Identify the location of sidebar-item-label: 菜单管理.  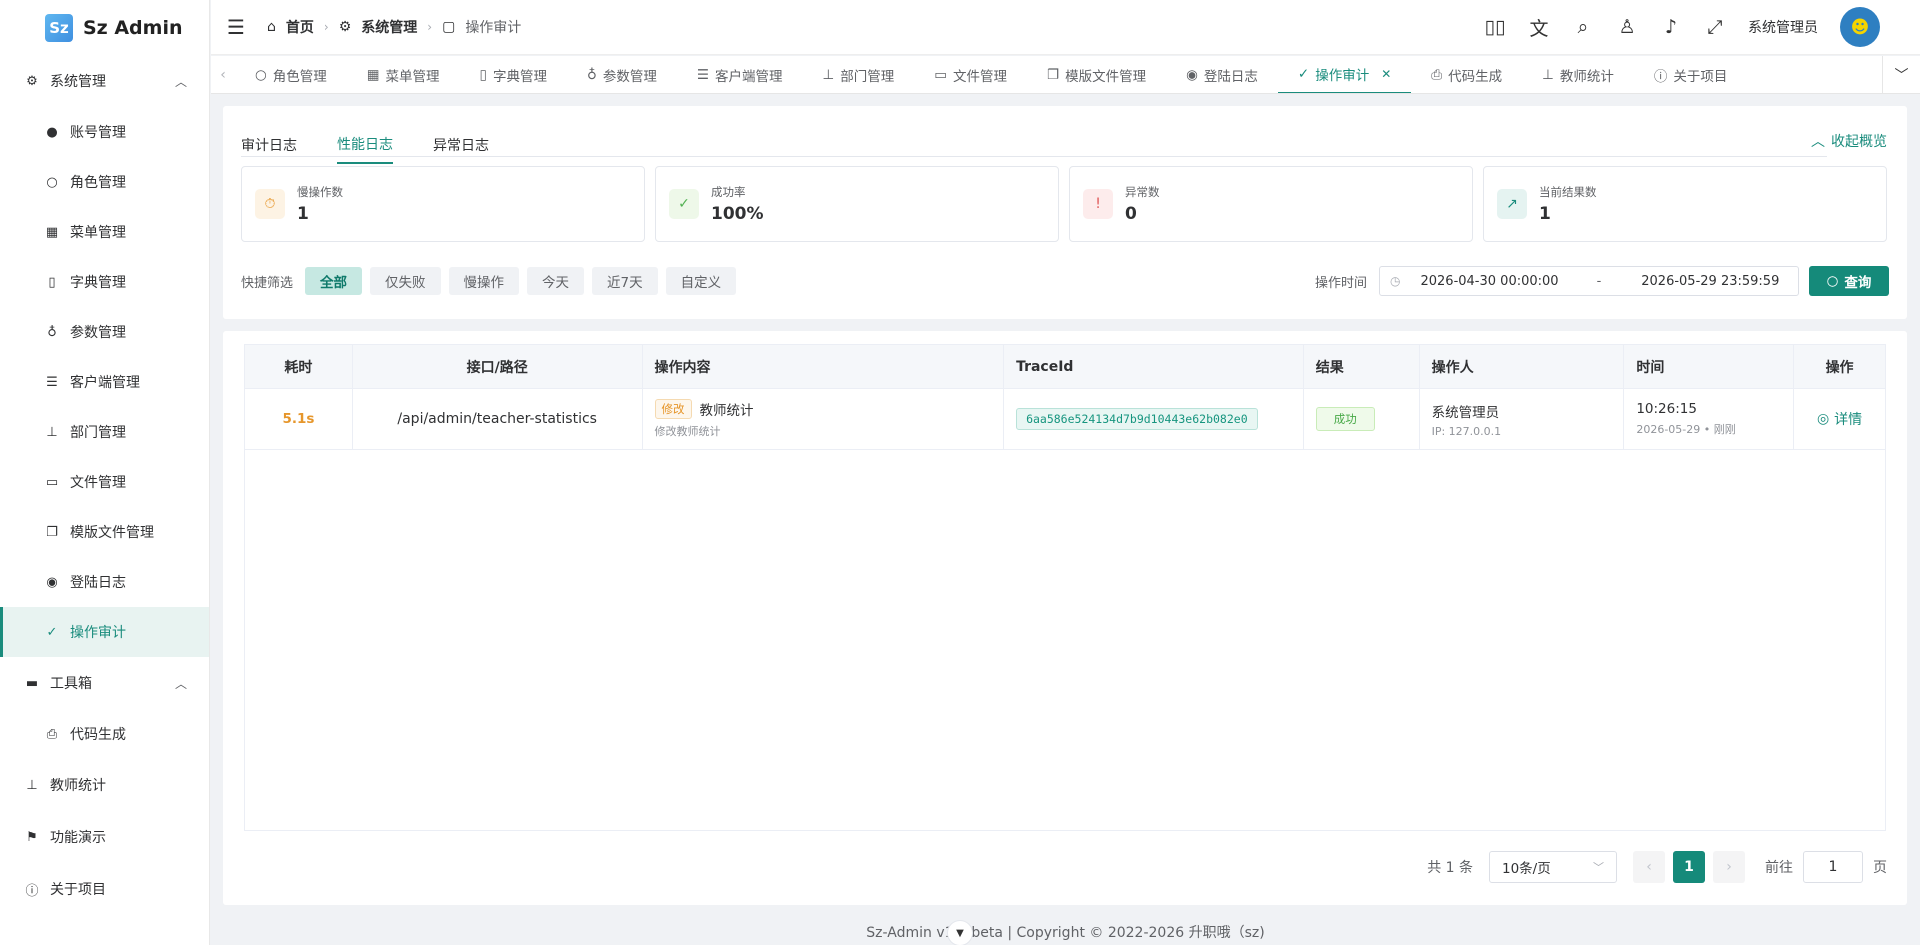
(98, 233).